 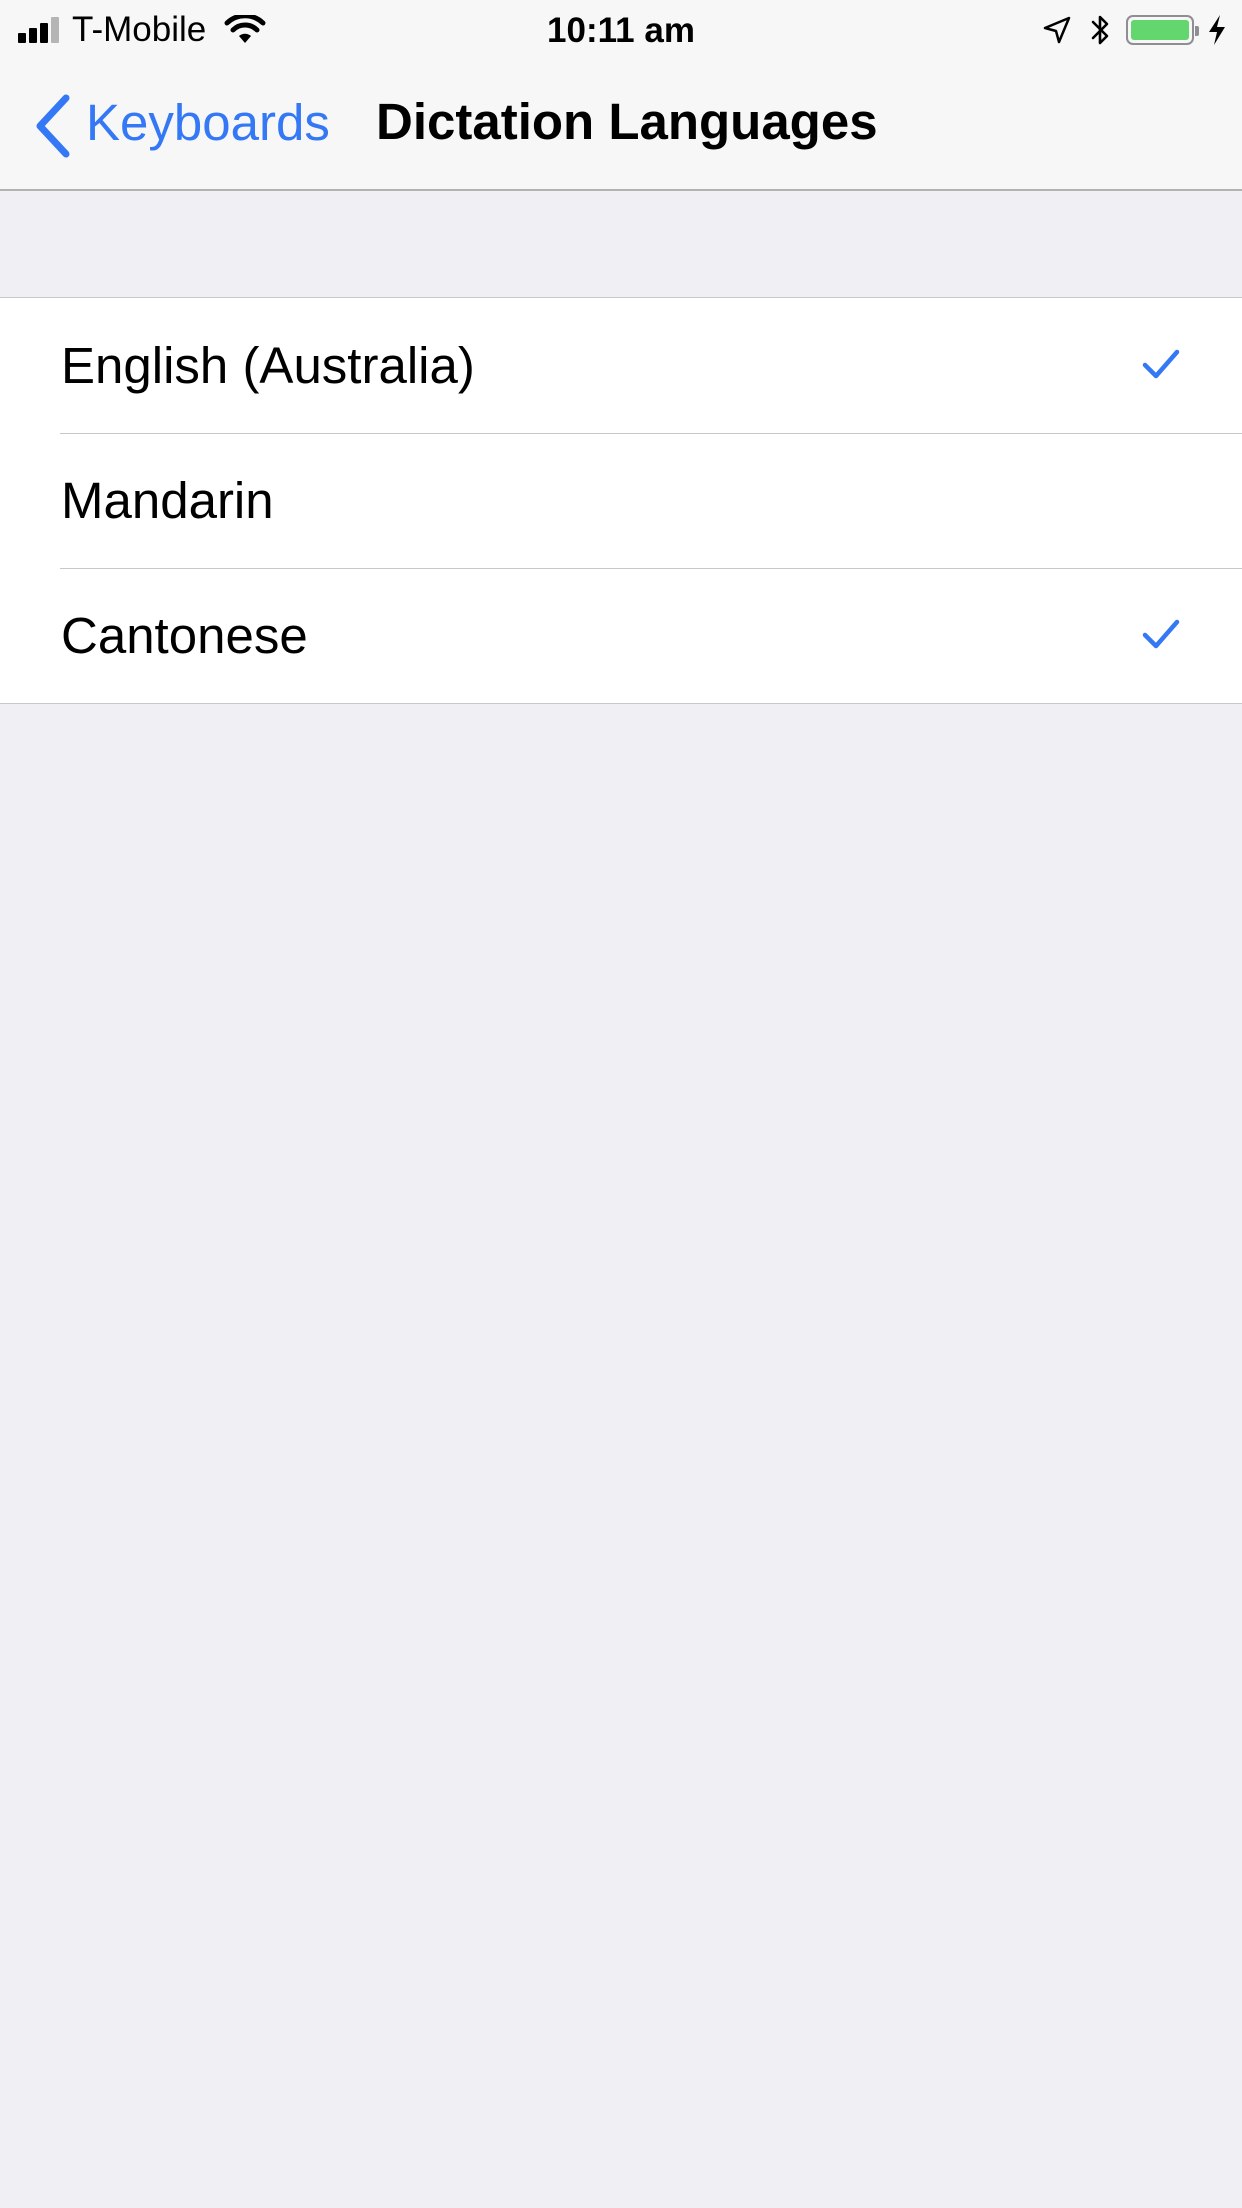 I want to click on bluetooth-icon, so click(x=1100, y=30).